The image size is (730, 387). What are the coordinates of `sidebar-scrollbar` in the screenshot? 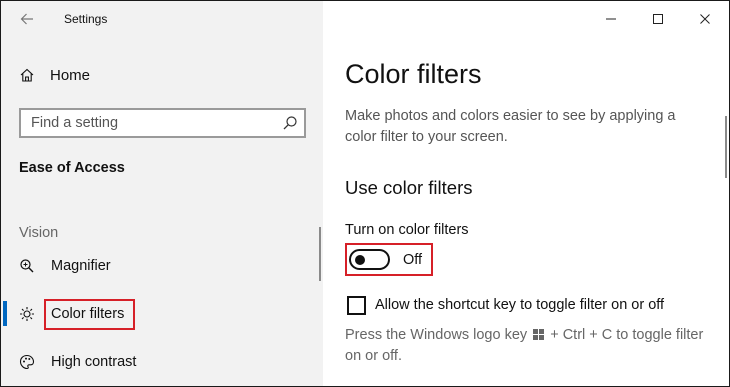 It's located at (320, 254).